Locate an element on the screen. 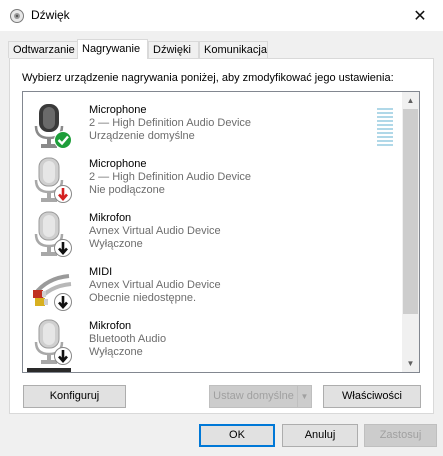 The height and width of the screenshot is (456, 443). scroll-thumb is located at coordinates (410, 211).